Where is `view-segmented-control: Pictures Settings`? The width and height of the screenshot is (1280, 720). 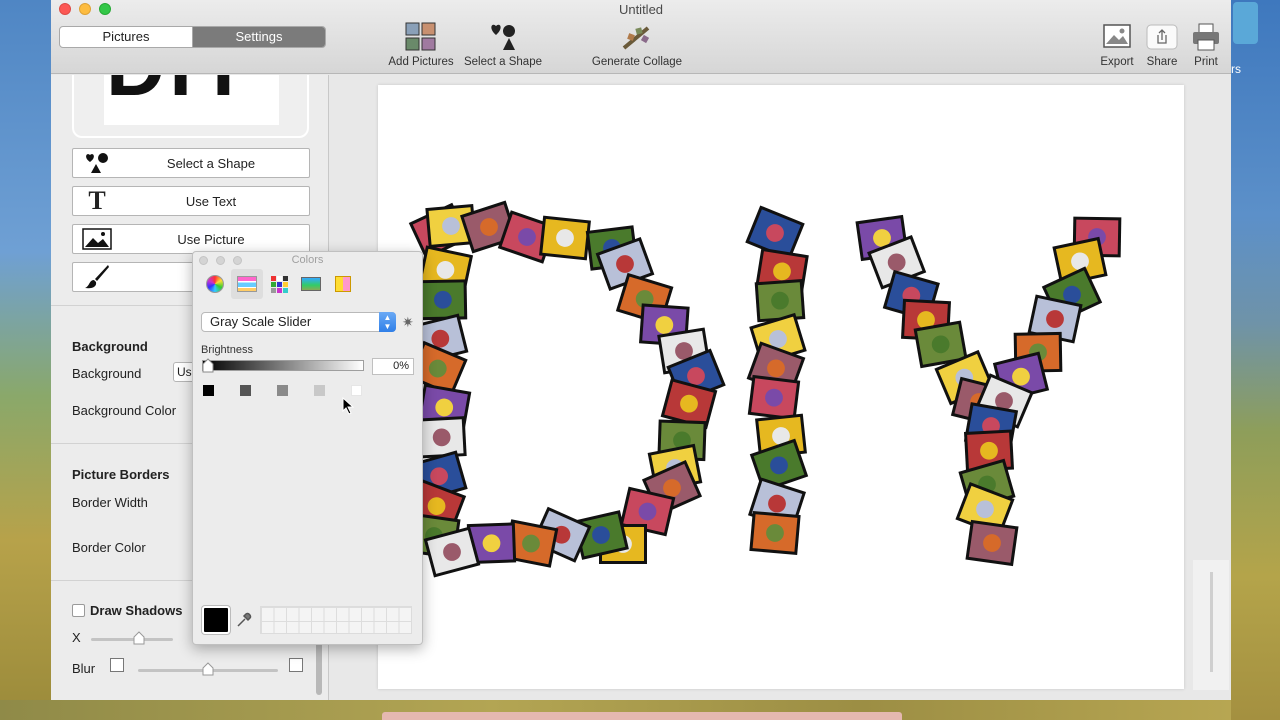
view-segmented-control: Pictures Settings is located at coordinates (192, 37).